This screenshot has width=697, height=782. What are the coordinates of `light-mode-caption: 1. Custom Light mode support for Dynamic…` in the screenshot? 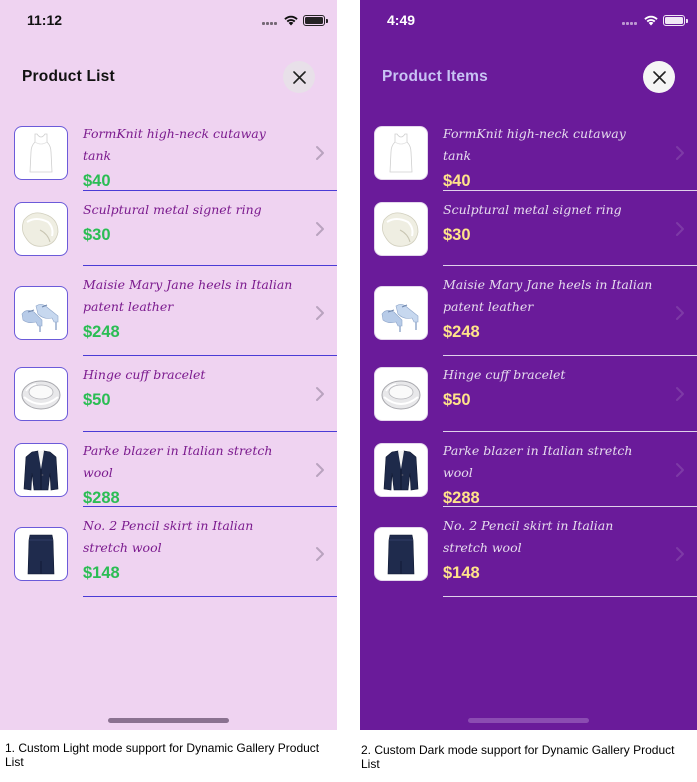 It's located at (162, 755).